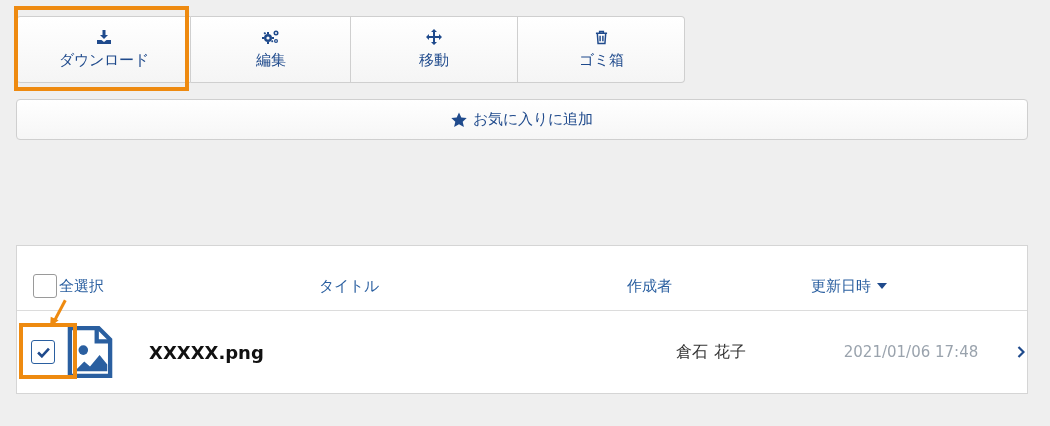  What do you see at coordinates (841, 286) in the screenshot?
I see `column-header: 更新日時` at bounding box center [841, 286].